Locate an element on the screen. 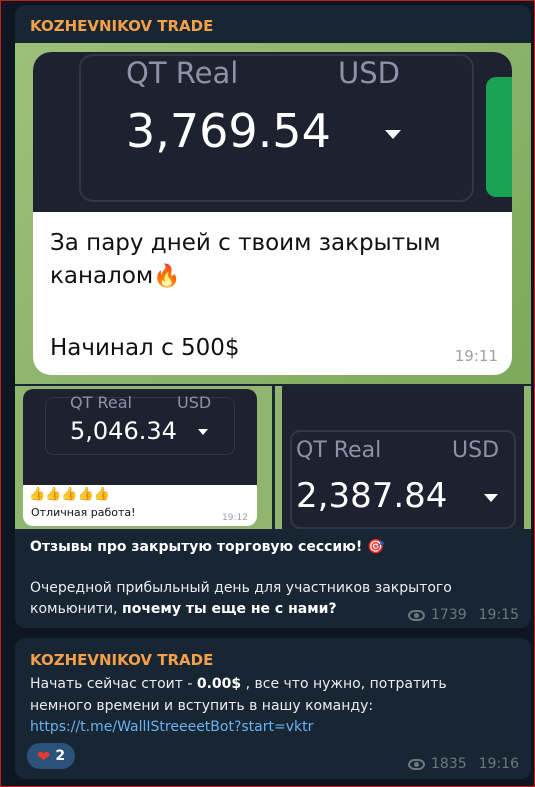 This screenshot has width=535, height=787. post-text: Начать сейчас стоит - is located at coordinates (113, 684).